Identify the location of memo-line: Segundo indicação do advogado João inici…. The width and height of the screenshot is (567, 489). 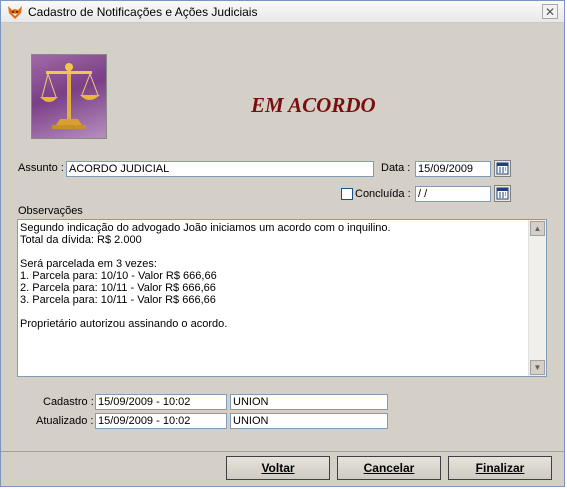
(205, 228).